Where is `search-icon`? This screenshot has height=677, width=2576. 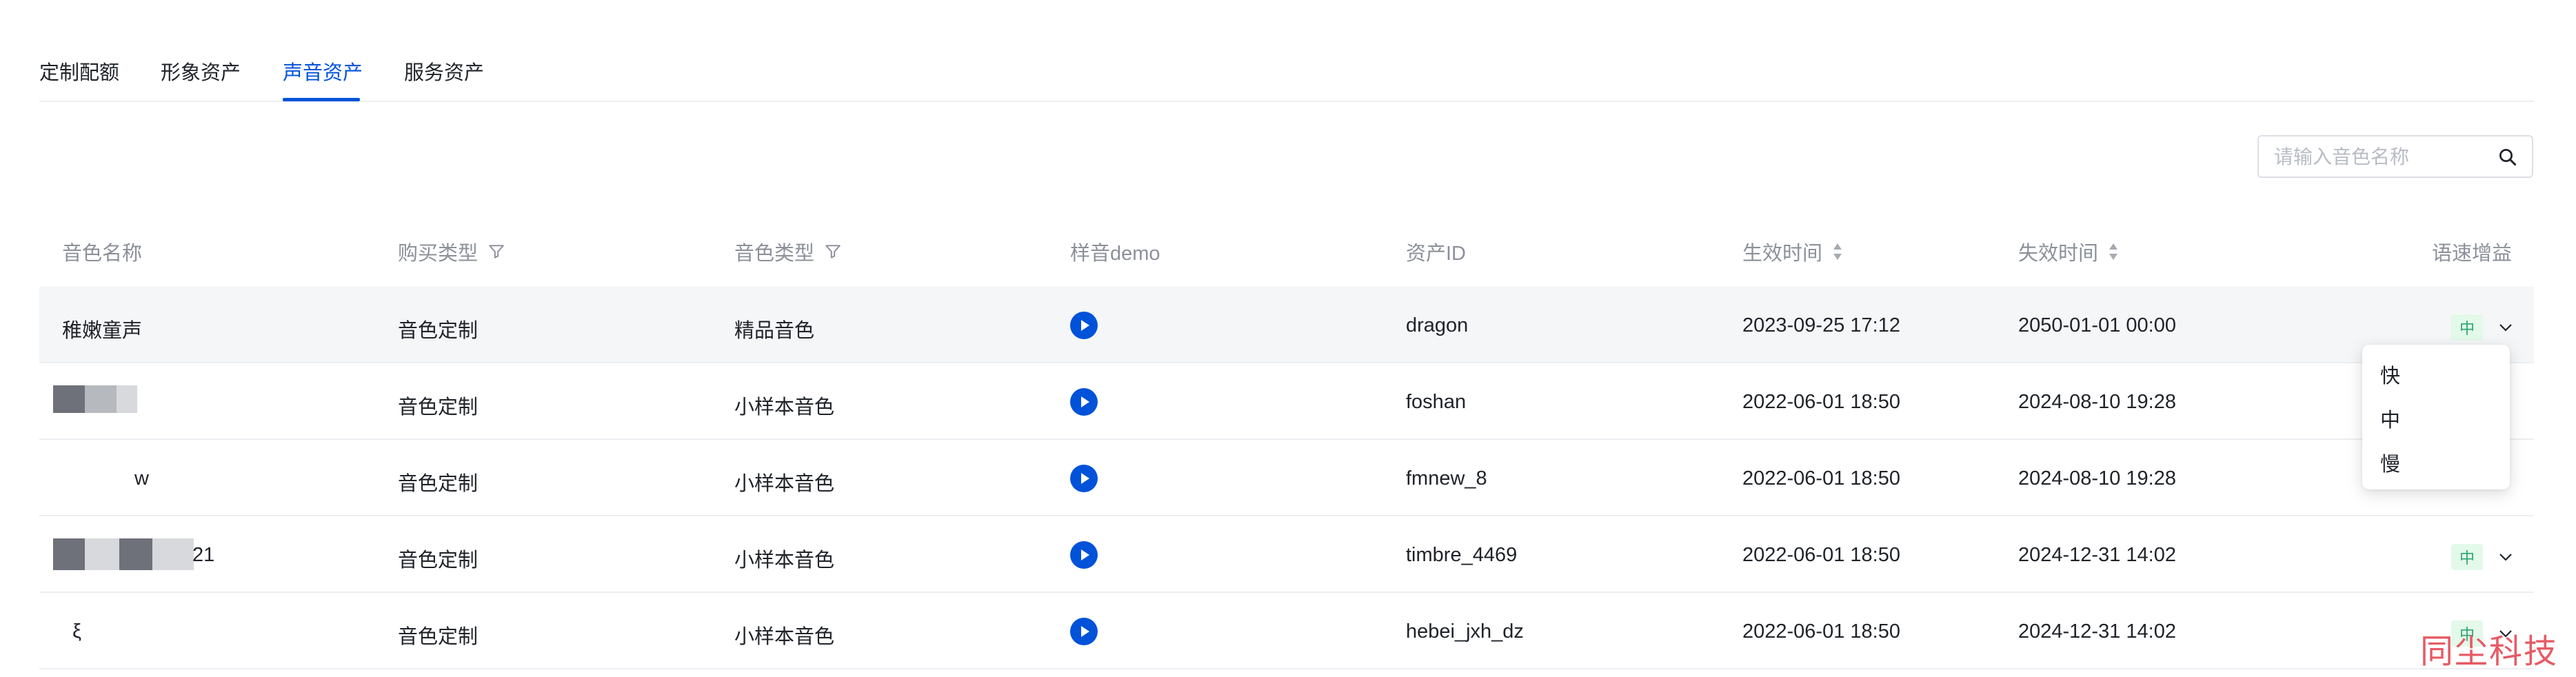 search-icon is located at coordinates (2507, 157).